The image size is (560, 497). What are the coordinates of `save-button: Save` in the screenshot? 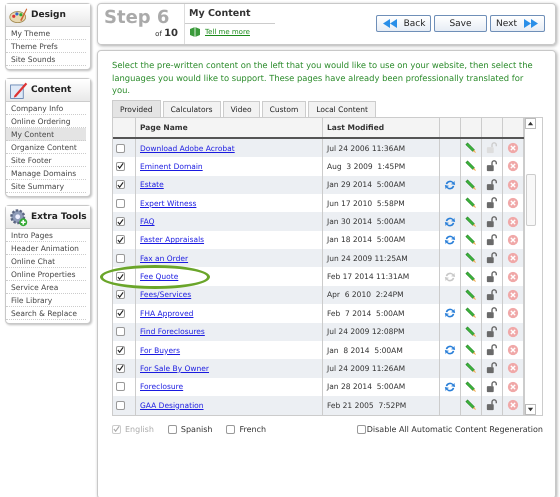 It's located at (460, 23).